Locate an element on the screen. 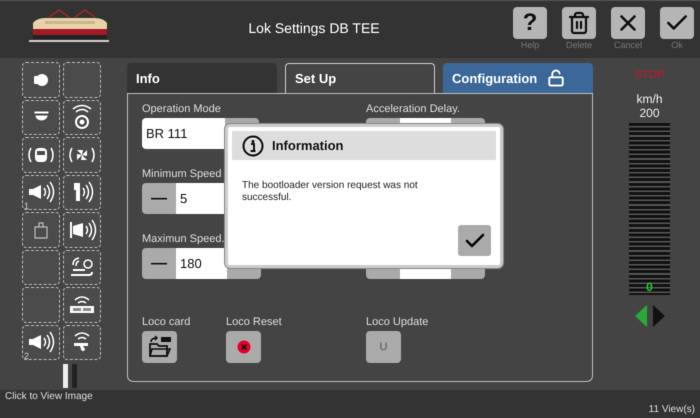  action-label: Loco Update is located at coordinates (398, 322).